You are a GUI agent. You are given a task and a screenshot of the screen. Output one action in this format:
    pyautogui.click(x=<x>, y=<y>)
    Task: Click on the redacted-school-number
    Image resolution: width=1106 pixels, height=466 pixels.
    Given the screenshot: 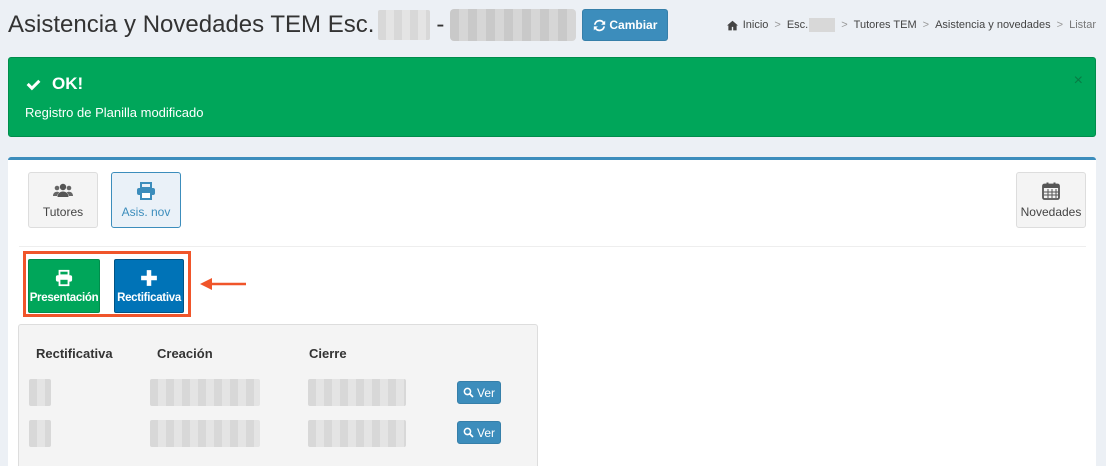 What is the action you would take?
    pyautogui.click(x=404, y=25)
    